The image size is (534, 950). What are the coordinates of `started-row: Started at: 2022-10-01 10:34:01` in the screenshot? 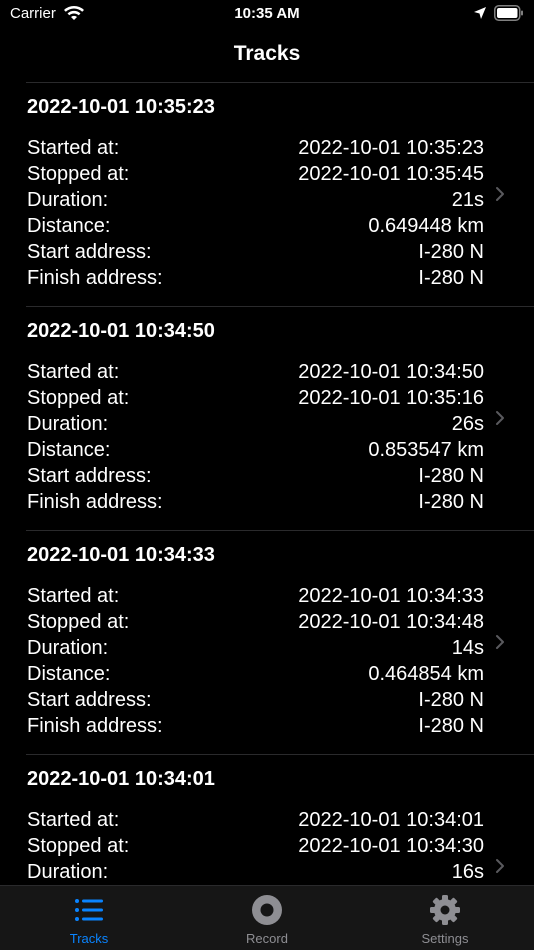 It's located at (255, 820).